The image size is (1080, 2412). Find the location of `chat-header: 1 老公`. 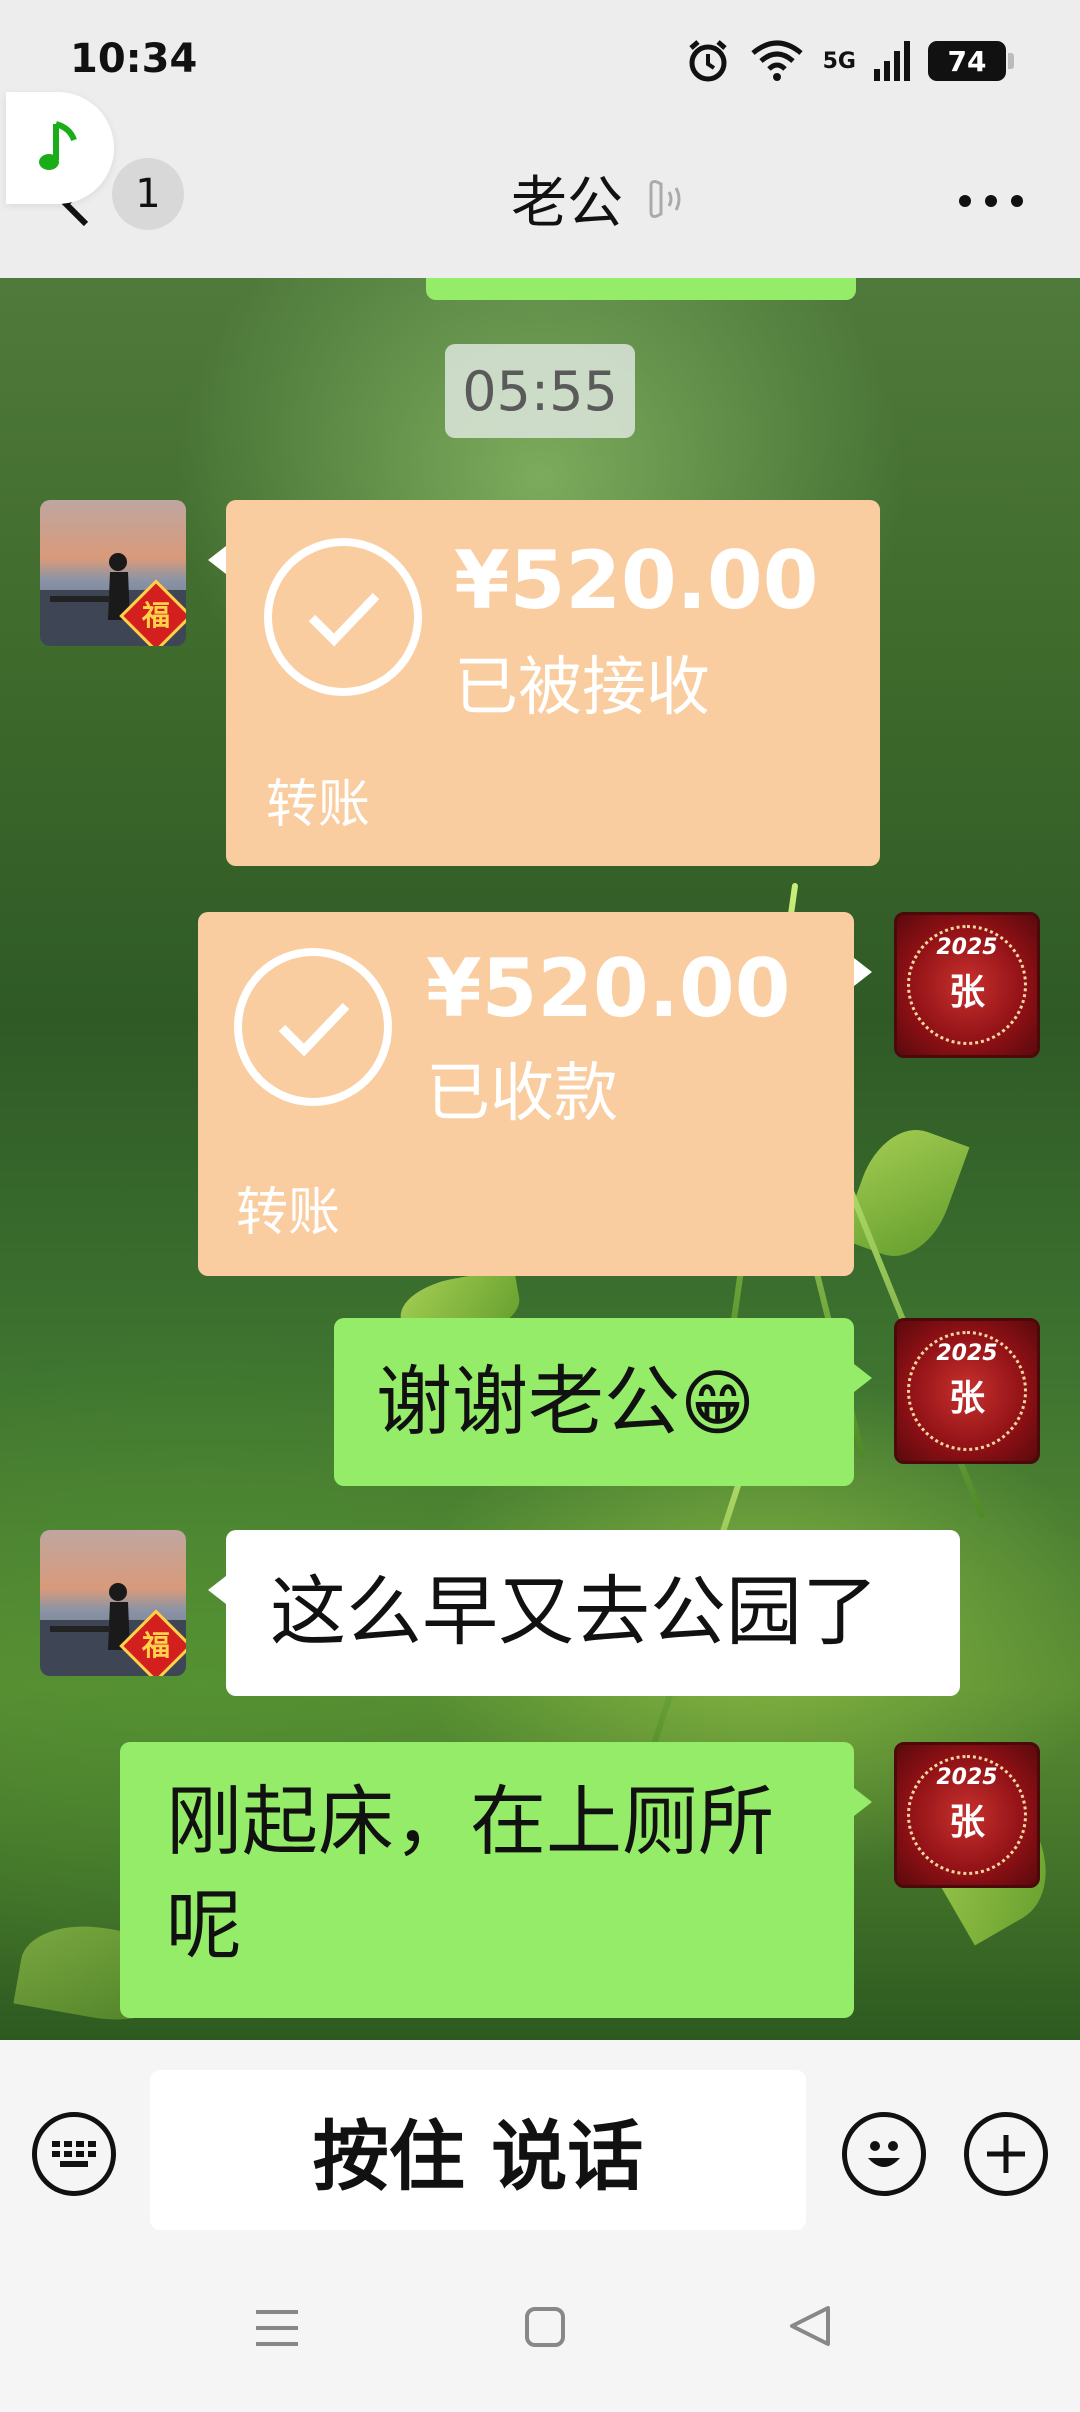

chat-header: 1 老公 is located at coordinates (540, 199).